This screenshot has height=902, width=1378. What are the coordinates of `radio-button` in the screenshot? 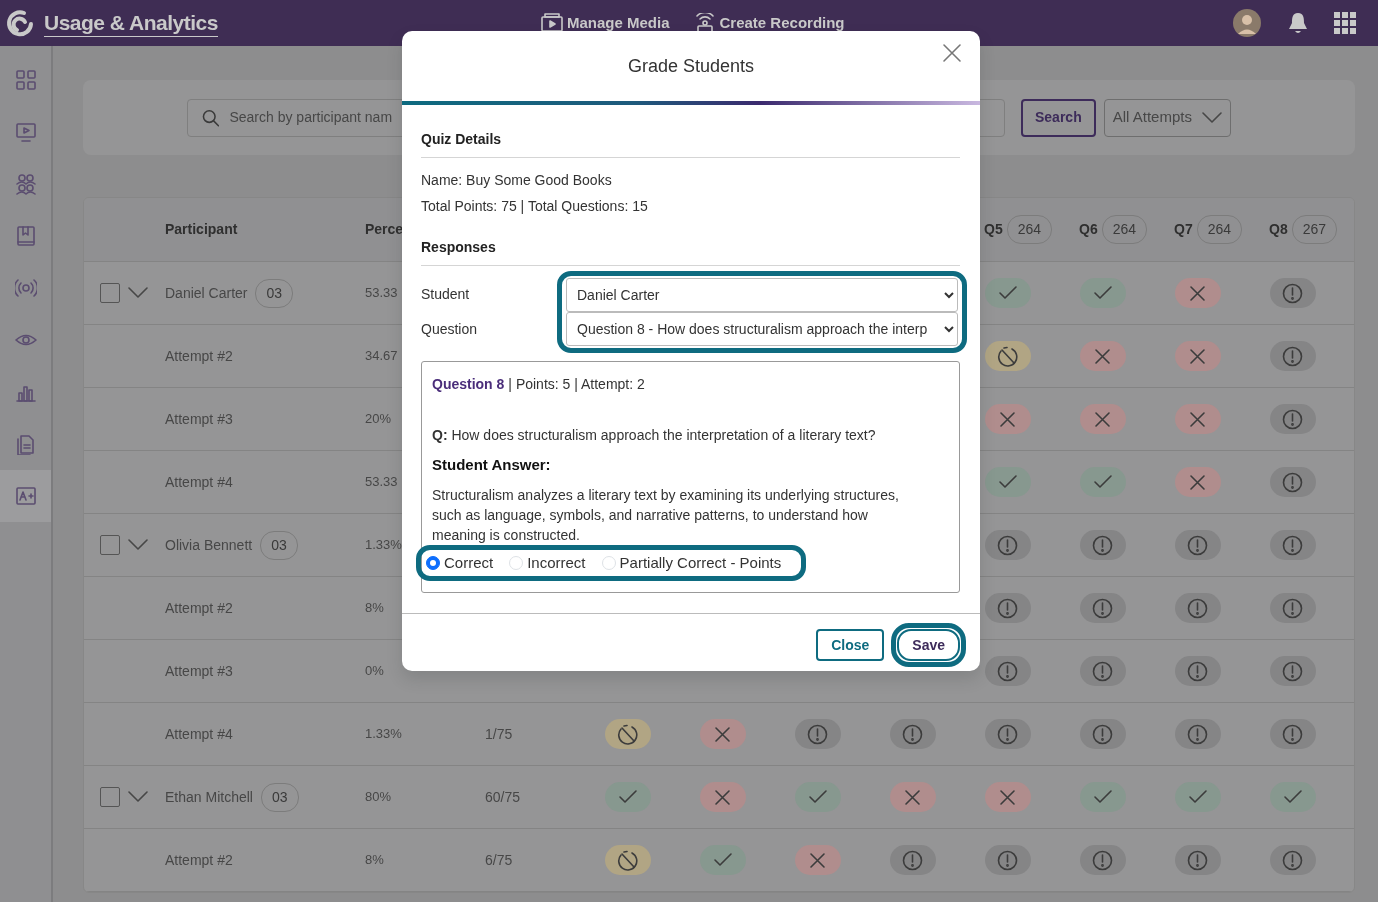 It's located at (433, 562).